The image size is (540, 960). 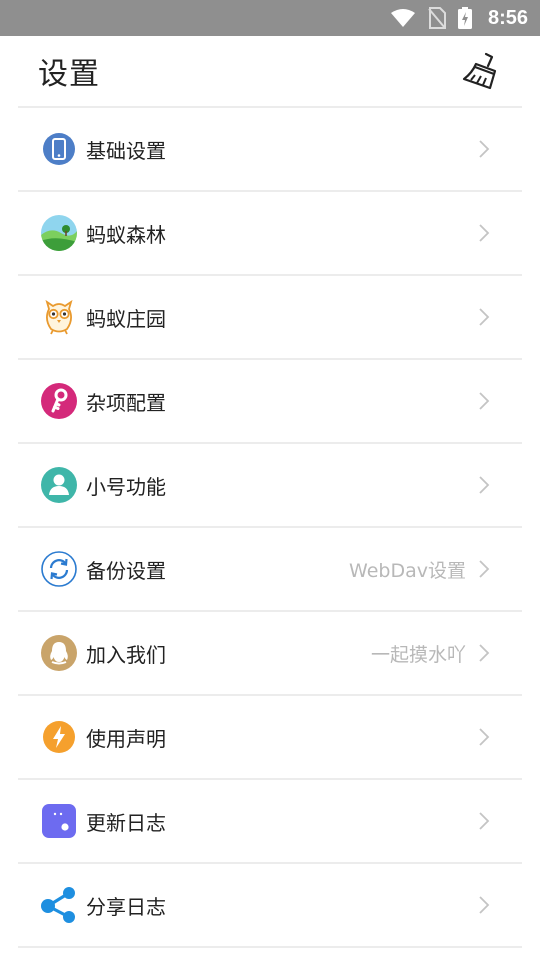 I want to click on header: 设置, so click(x=270, y=72).